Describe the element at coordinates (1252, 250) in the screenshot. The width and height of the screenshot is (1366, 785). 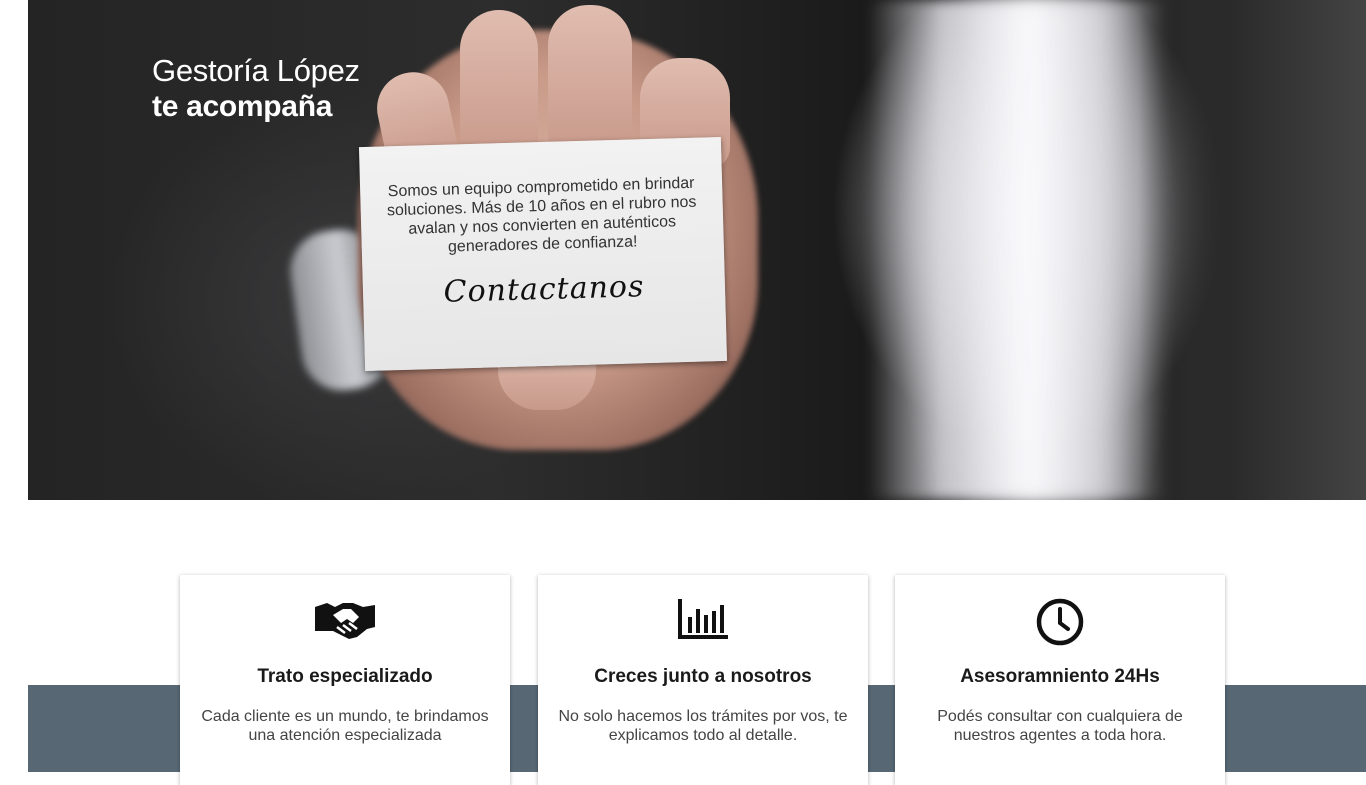
I see `hero-background-suit` at that location.